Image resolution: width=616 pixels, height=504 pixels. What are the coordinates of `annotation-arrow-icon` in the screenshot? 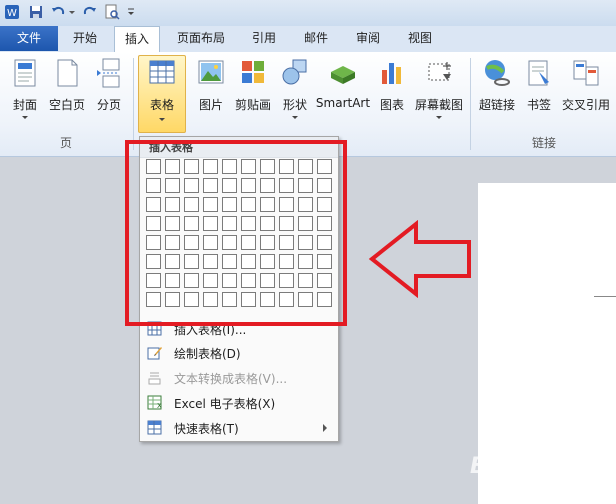 It's located at (419, 259).